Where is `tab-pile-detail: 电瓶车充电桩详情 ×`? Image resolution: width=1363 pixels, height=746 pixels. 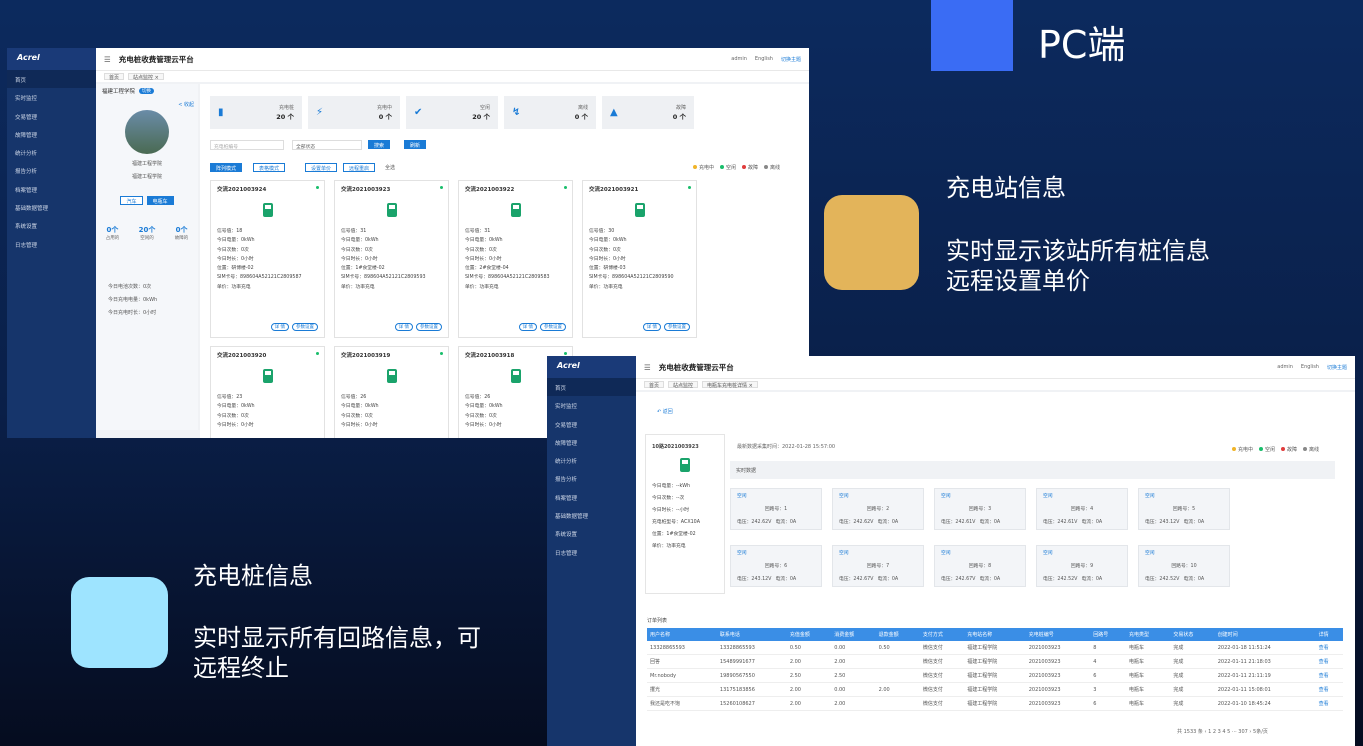
tab-pile-detail: 电瓶车充电桩详情 × is located at coordinates (730, 385).